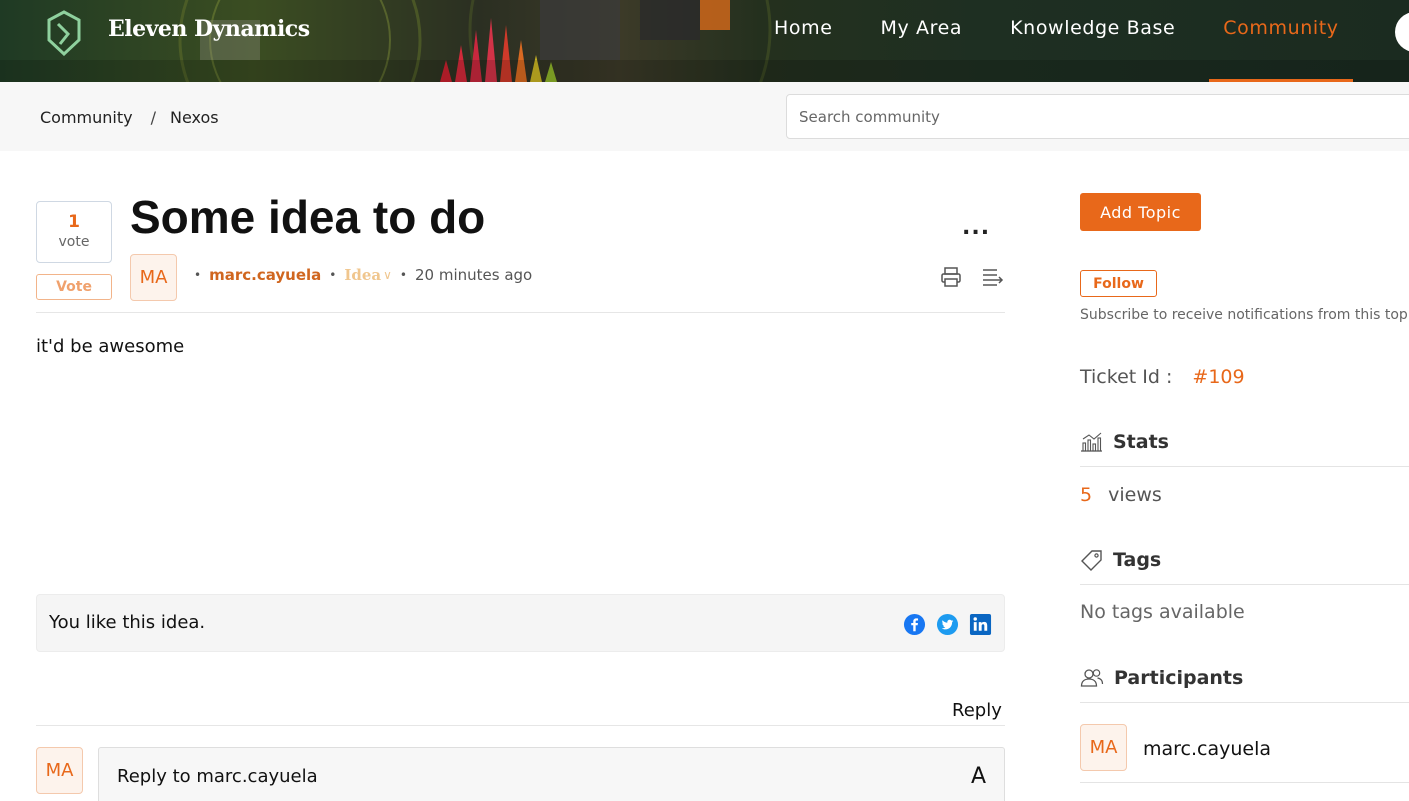  What do you see at coordinates (1281, 41) in the screenshot?
I see `nav-community: Community` at bounding box center [1281, 41].